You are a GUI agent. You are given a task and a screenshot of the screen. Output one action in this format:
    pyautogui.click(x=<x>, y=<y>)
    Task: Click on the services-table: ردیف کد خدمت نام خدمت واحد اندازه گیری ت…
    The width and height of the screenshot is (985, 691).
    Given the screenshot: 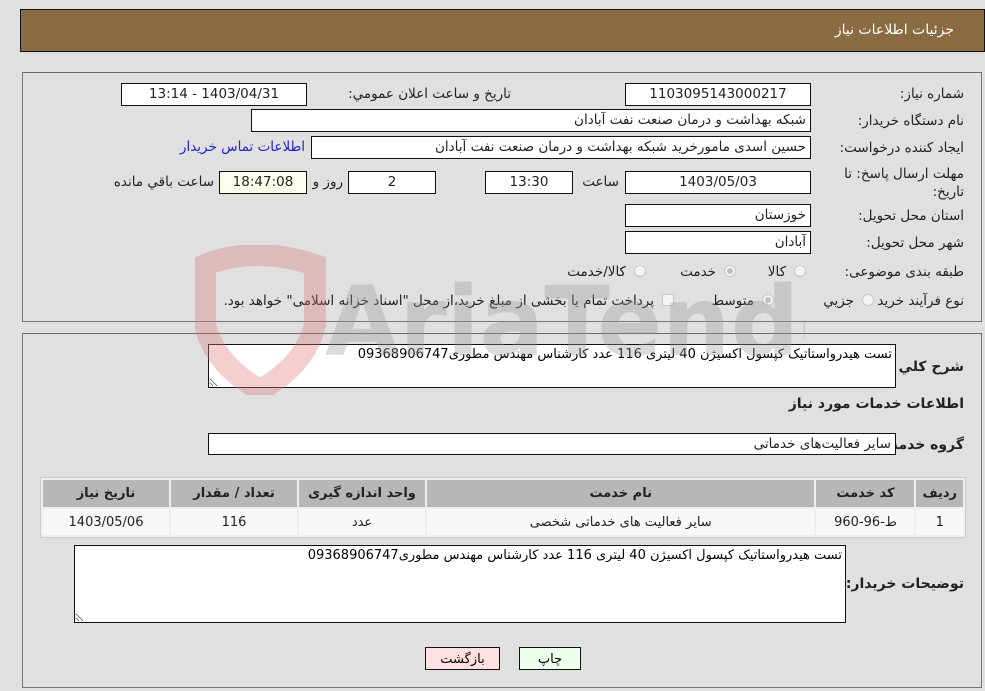 What is the action you would take?
    pyautogui.click(x=503, y=507)
    